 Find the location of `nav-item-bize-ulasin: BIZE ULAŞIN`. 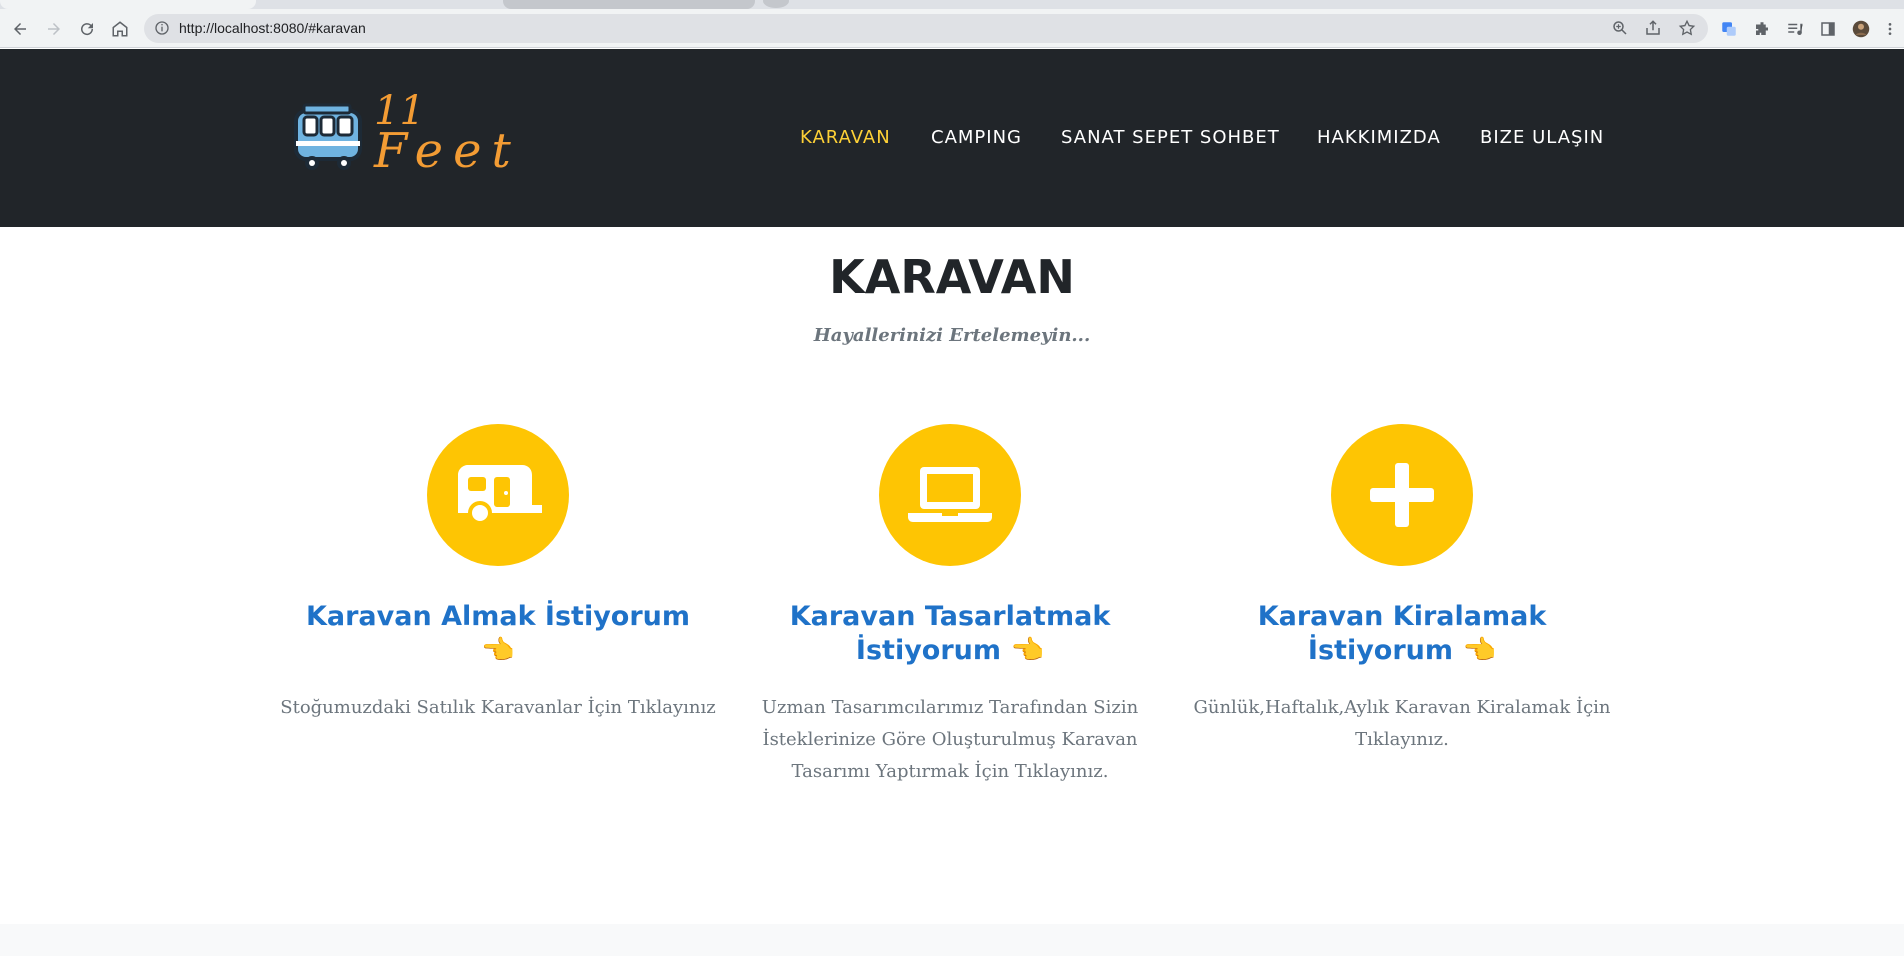

nav-item-bize-ulasin: BIZE ULAŞIN is located at coordinates (1542, 137).